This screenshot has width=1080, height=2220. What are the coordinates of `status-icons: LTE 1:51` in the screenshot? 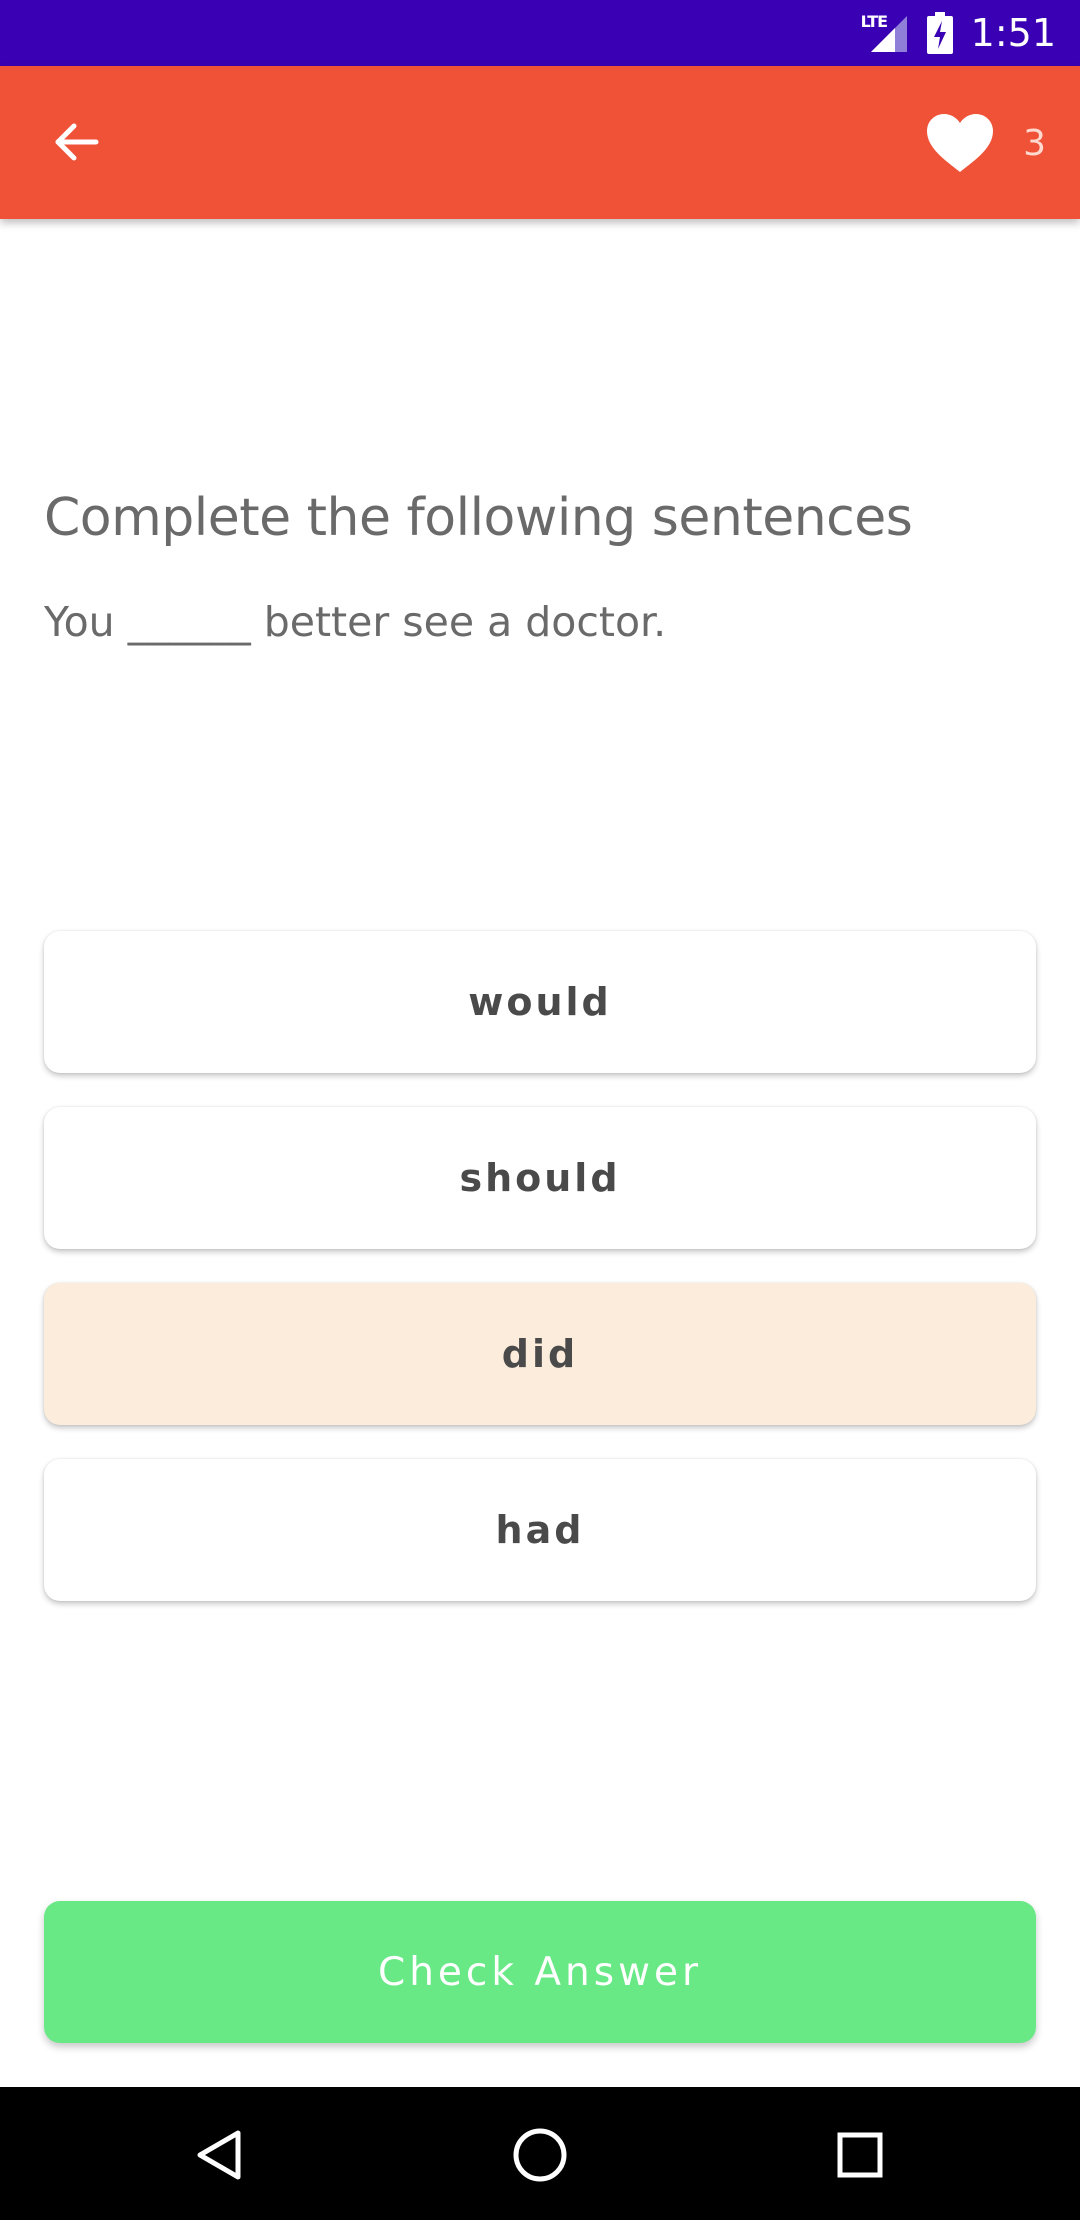 It's located at (958, 33).